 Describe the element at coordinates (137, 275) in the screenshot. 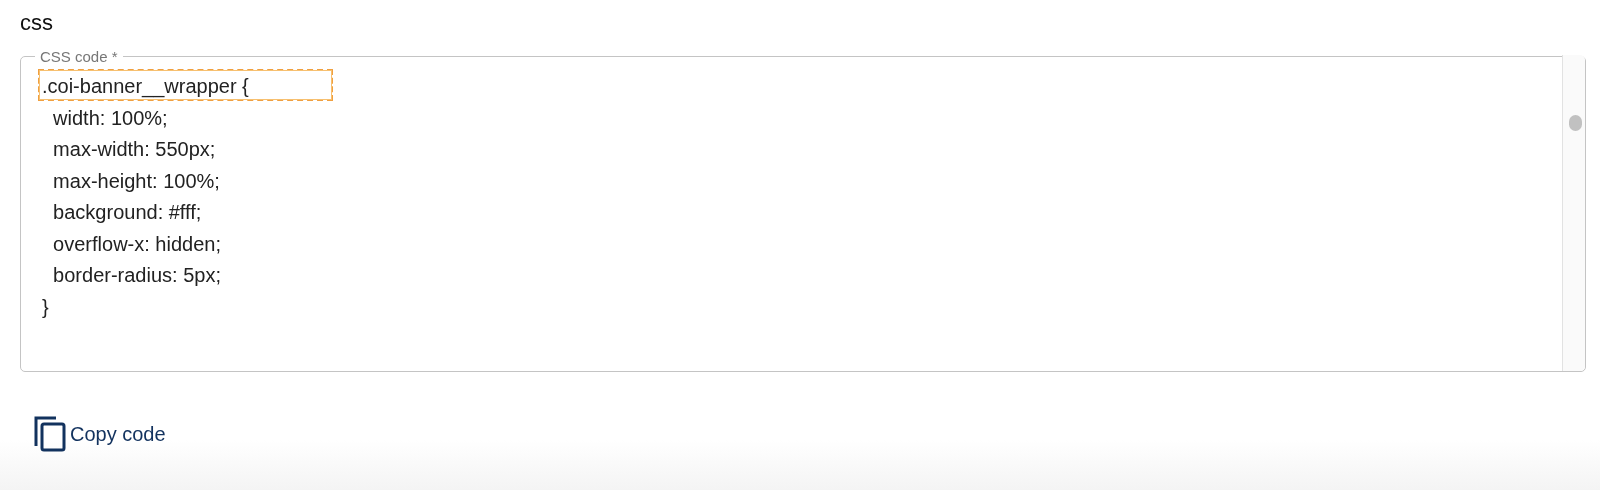

I see `code-line: border-radius: 5px;` at that location.